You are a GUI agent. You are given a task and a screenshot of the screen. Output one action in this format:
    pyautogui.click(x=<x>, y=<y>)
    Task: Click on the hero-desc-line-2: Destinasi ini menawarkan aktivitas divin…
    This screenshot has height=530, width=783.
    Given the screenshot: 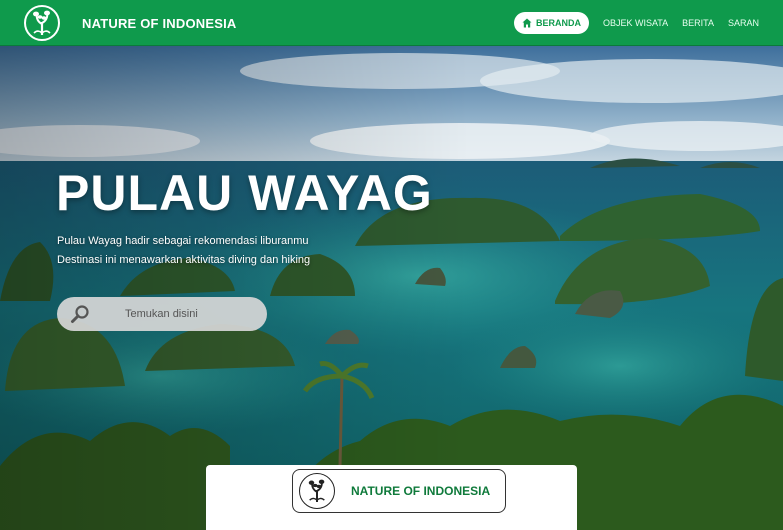 What is the action you would take?
    pyautogui.click(x=184, y=260)
    